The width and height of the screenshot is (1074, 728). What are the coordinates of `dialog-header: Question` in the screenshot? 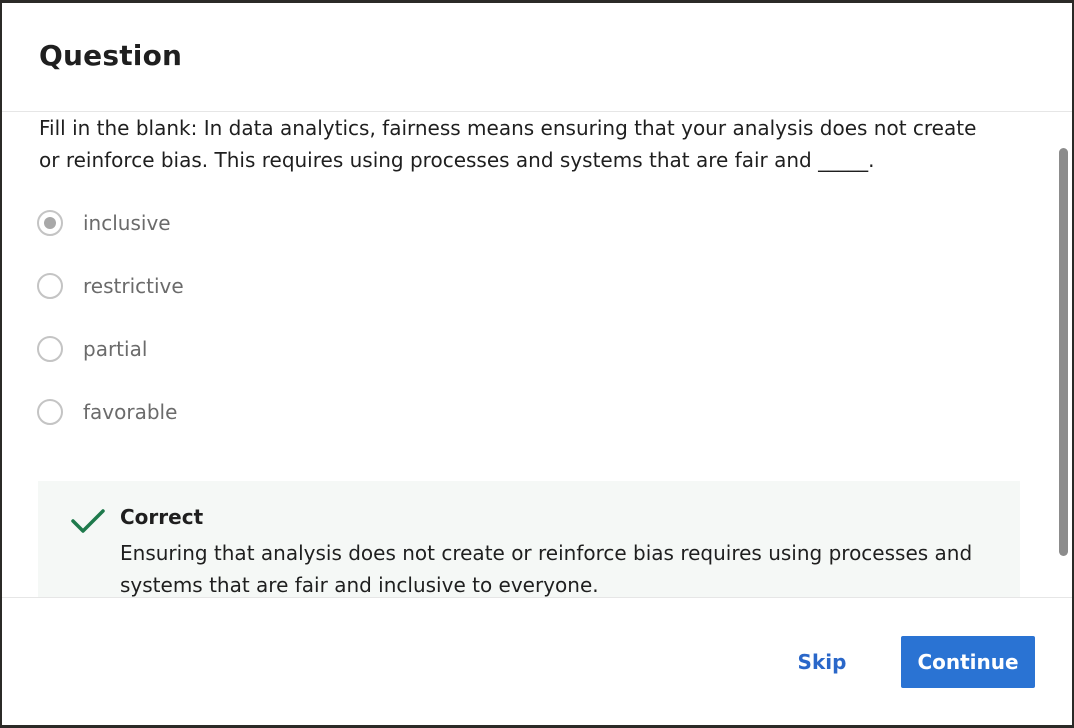 It's located at (537, 57).